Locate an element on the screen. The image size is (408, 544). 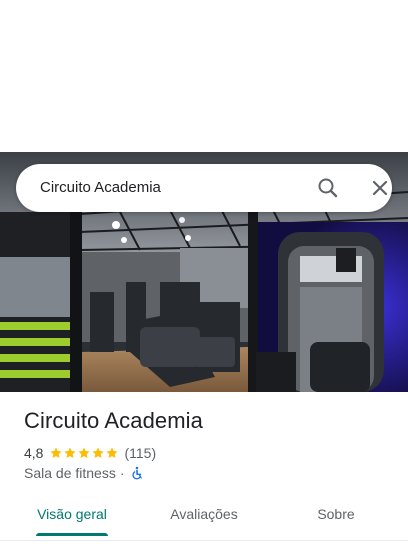
tab-overview: Visão geral is located at coordinates (72, 514).